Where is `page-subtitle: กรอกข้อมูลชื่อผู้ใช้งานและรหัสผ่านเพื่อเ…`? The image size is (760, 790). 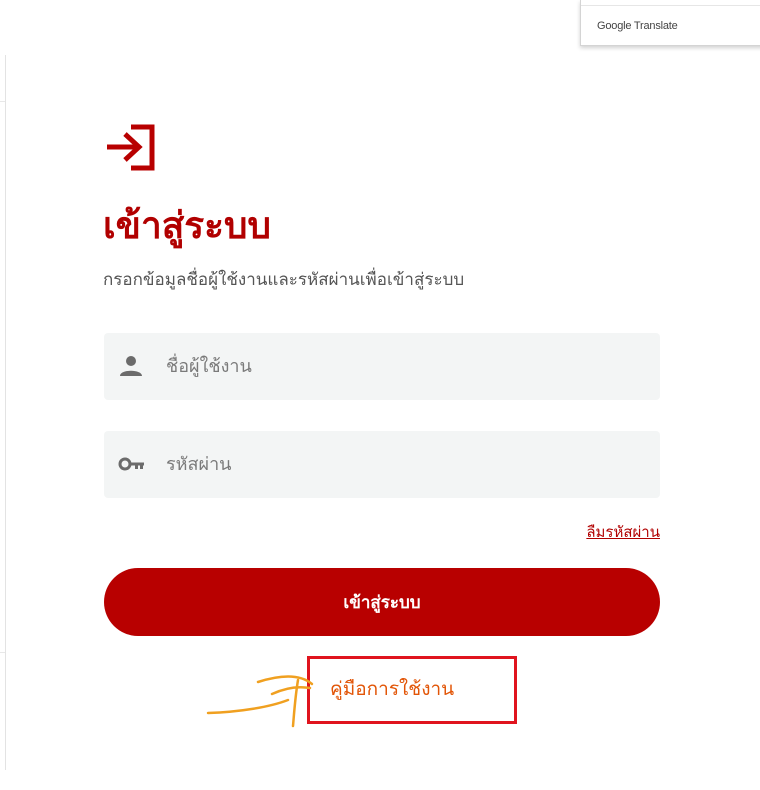
page-subtitle: กรอกข้อมูลชื่อผู้ใช้งานและรหัสผ่านเพื่อเ… is located at coordinates (284, 280).